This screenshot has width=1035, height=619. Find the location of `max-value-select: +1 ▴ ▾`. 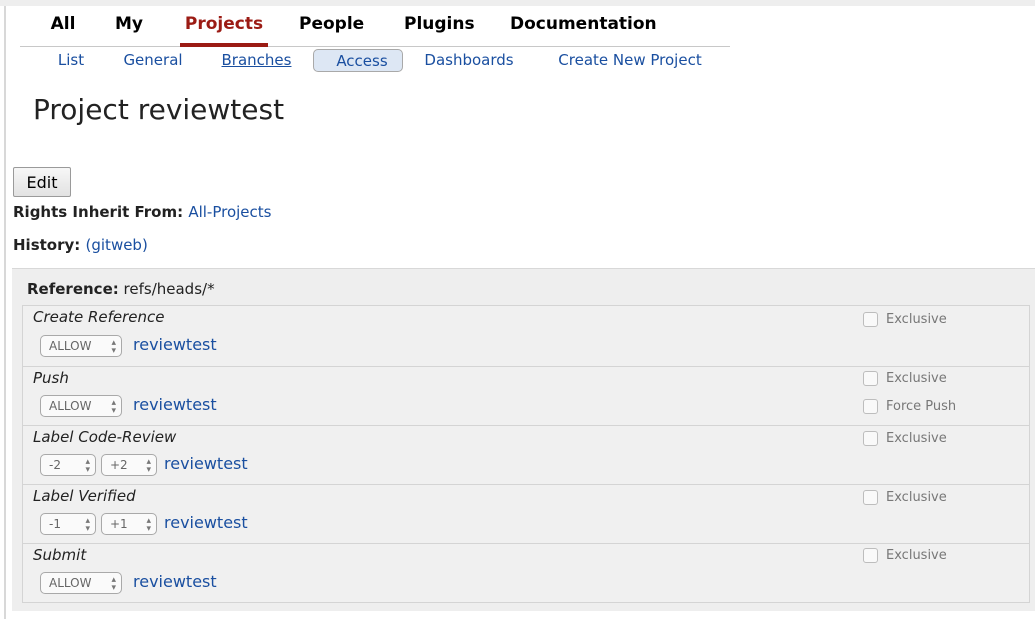

max-value-select: +1 ▴ ▾ is located at coordinates (129, 524).